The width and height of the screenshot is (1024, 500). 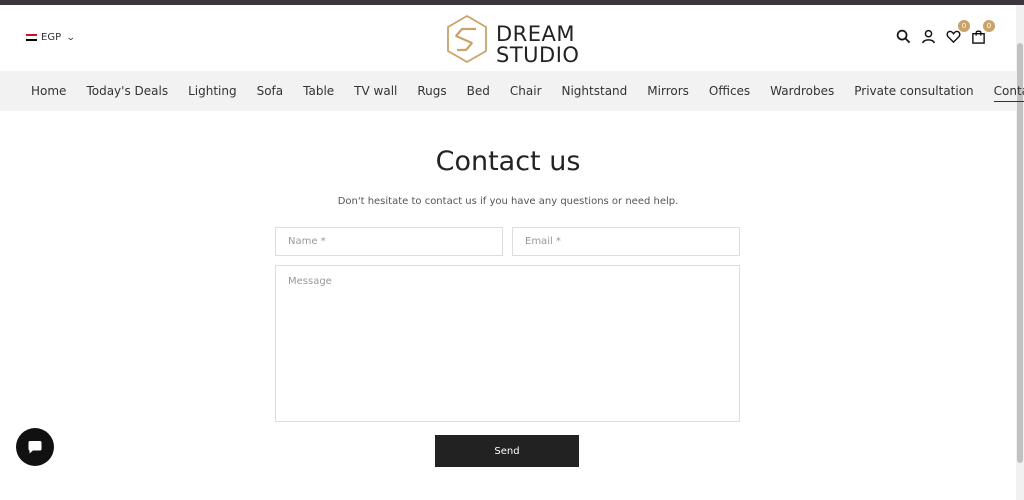 What do you see at coordinates (31, 37) in the screenshot?
I see `egypt-flag-icon` at bounding box center [31, 37].